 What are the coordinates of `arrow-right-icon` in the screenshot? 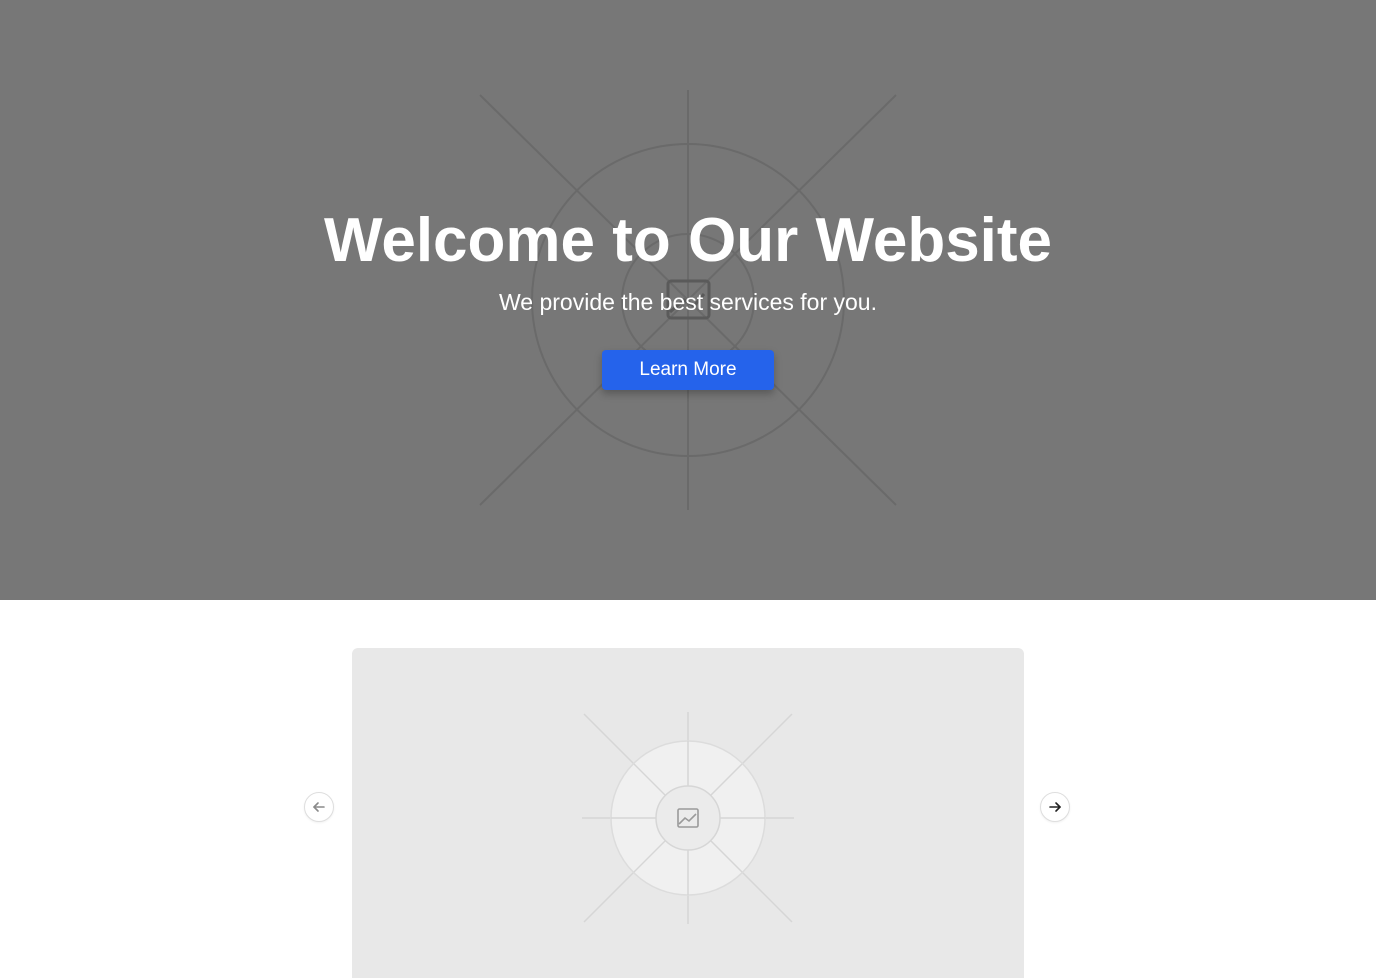 It's located at (1055, 807).